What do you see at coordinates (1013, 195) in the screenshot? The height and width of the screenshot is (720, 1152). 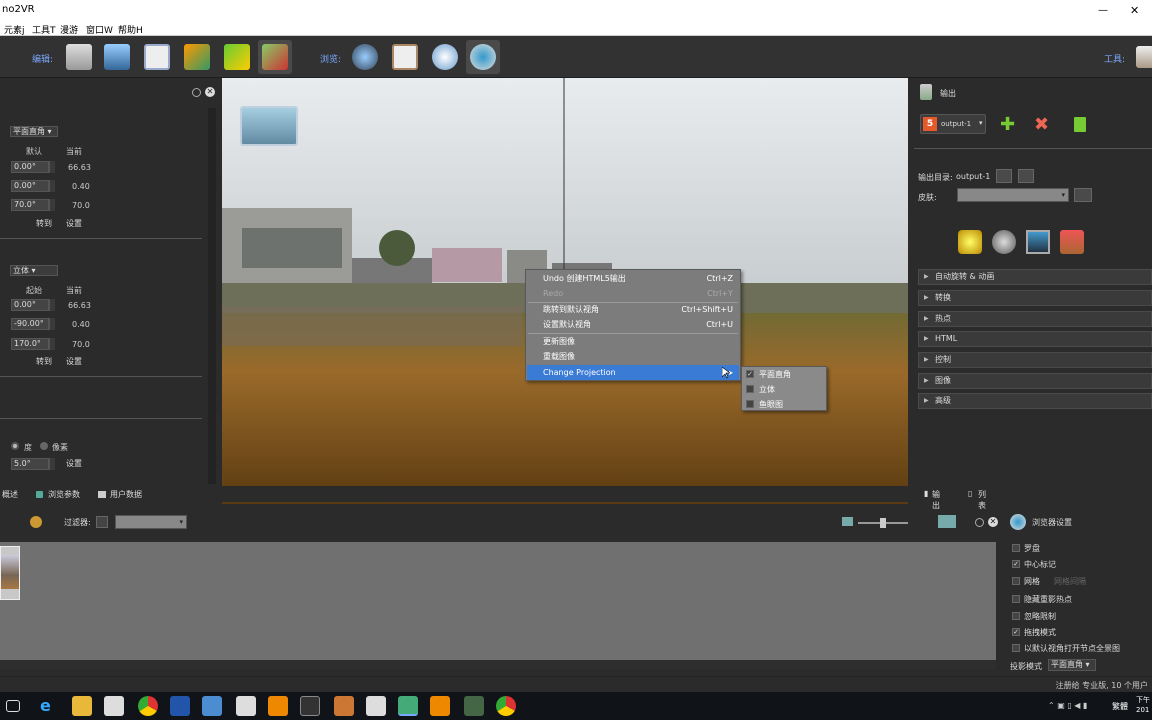 I see `skin-select: ▾` at bounding box center [1013, 195].